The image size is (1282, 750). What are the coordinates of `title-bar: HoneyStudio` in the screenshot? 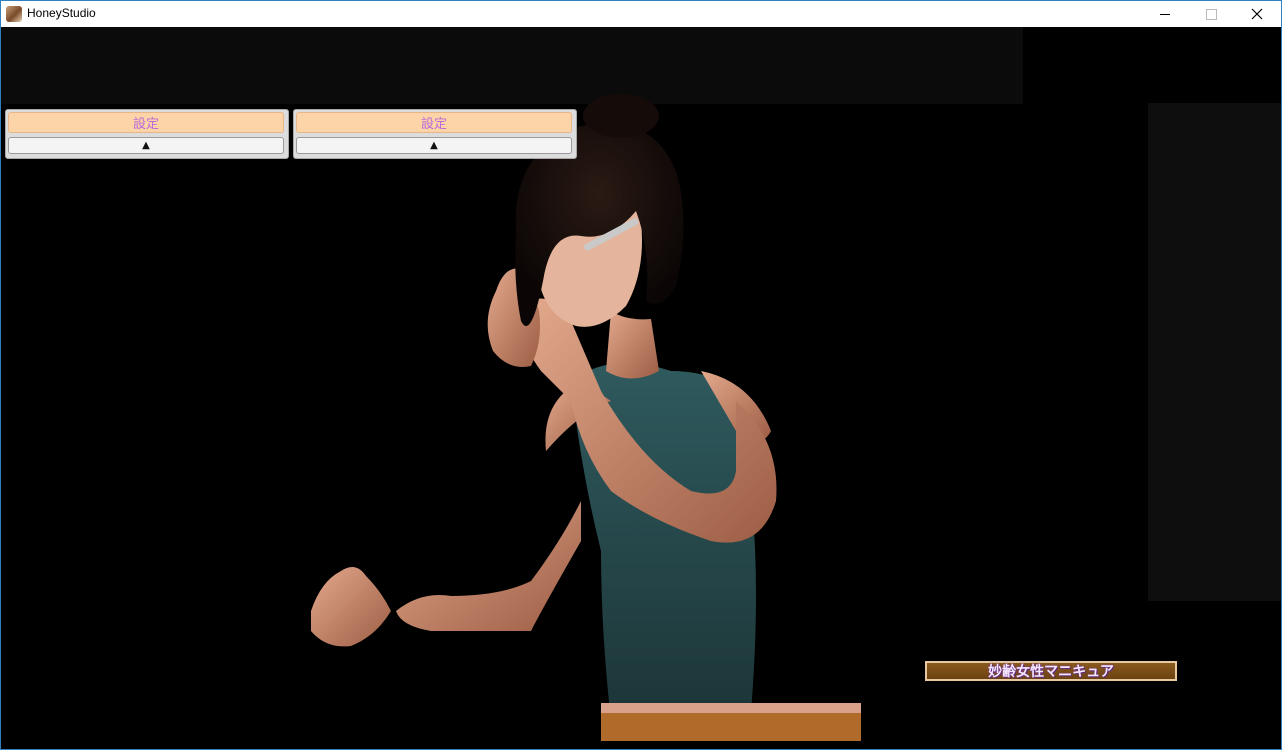 It's located at (641, 14).